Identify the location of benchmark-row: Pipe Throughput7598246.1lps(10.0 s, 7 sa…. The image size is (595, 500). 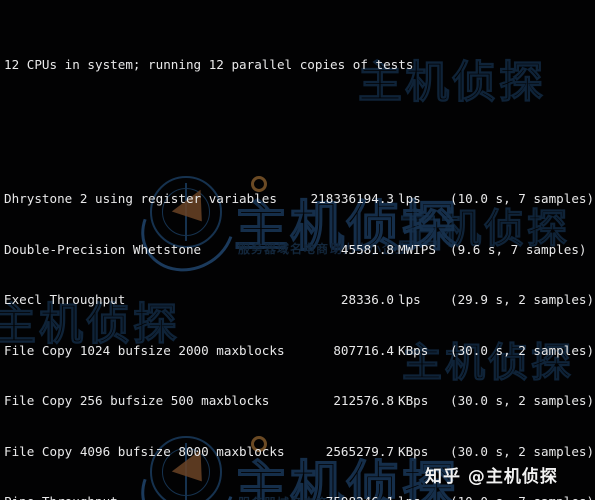
(299, 497).